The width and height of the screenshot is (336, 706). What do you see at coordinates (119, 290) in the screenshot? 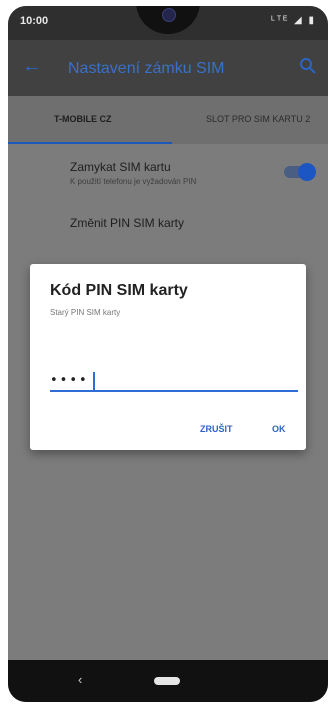
I see `dialog-title: Kód PIN SIM karty` at bounding box center [119, 290].